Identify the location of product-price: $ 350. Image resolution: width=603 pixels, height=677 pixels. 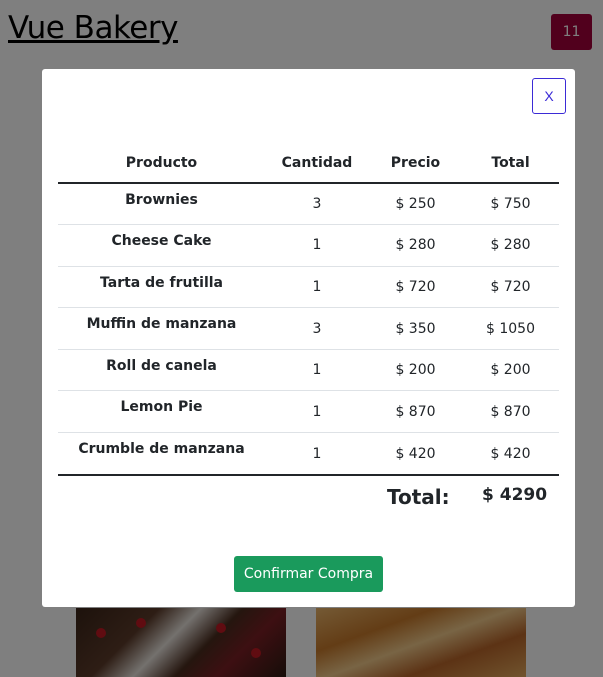
(415, 328).